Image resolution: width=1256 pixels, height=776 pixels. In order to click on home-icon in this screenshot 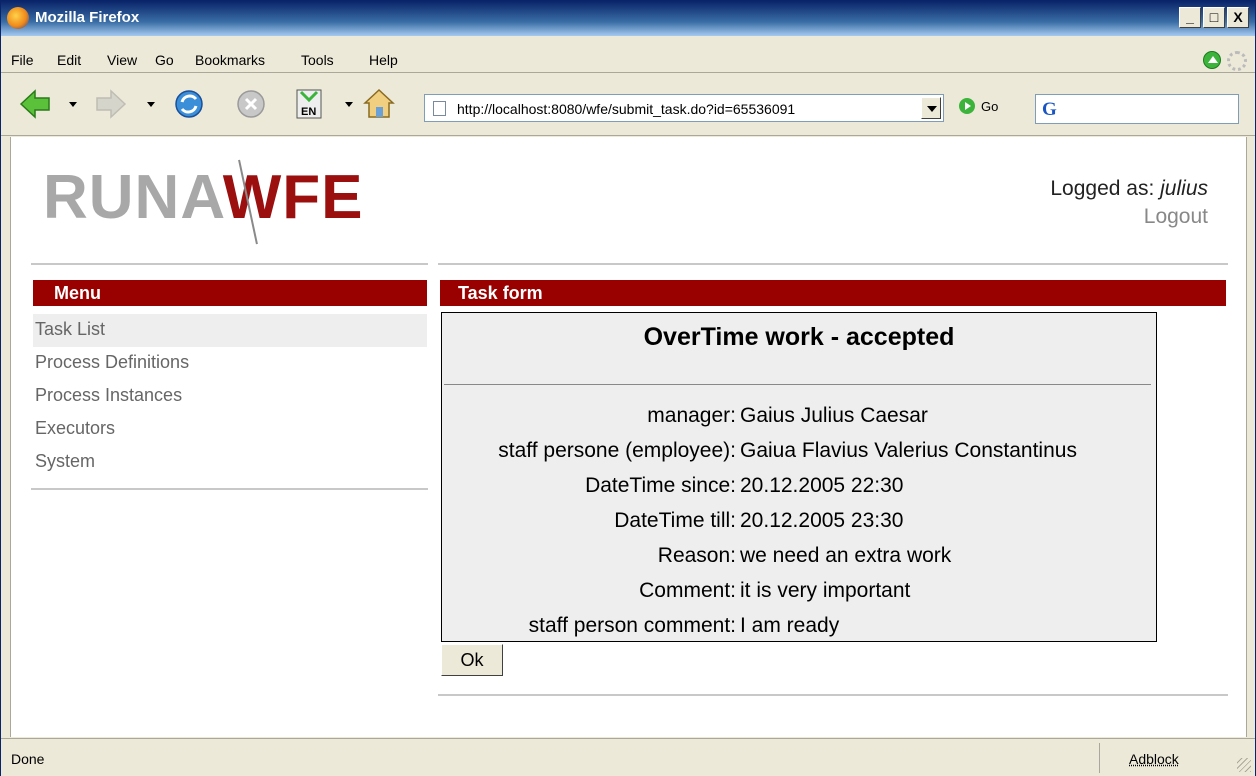, I will do `click(379, 104)`.